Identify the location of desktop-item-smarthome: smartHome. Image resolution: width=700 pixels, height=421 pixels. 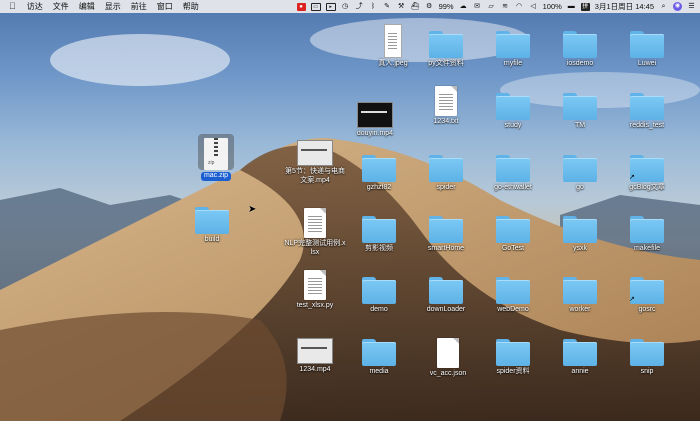
(446, 230).